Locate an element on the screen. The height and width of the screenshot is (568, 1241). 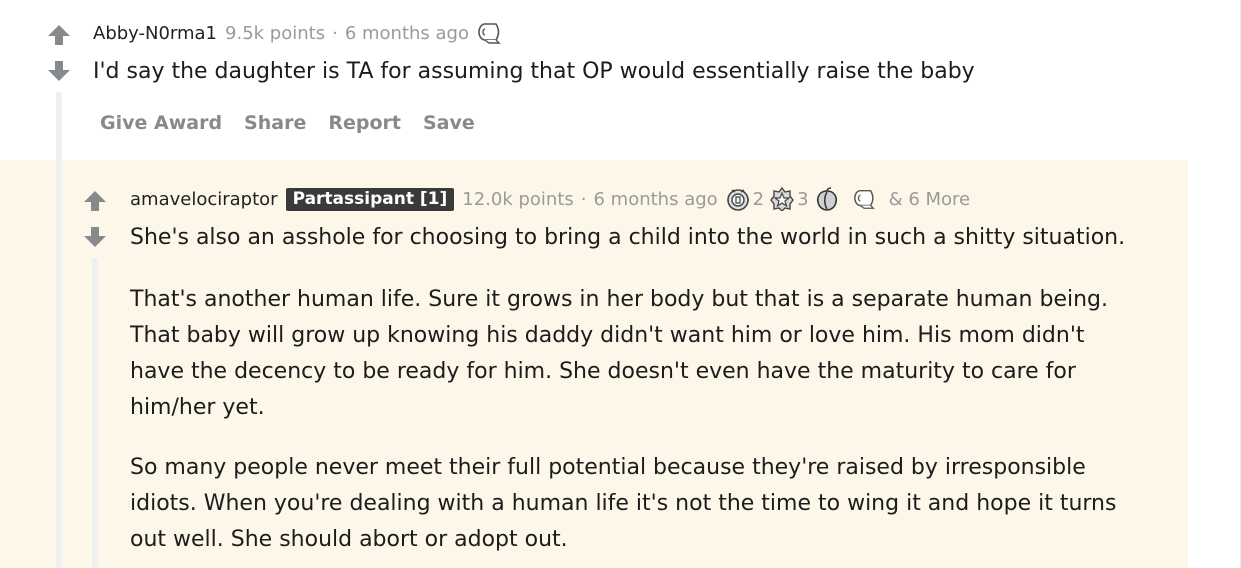
parent-thread-line is located at coordinates (59, 364).